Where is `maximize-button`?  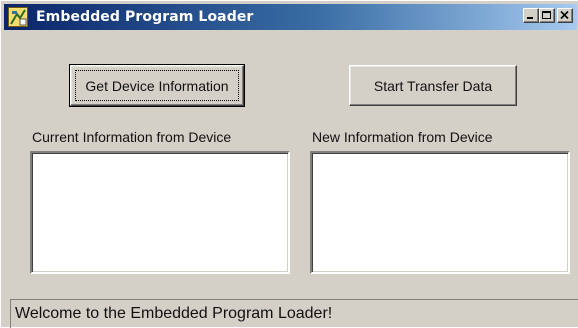 maximize-button is located at coordinates (547, 15).